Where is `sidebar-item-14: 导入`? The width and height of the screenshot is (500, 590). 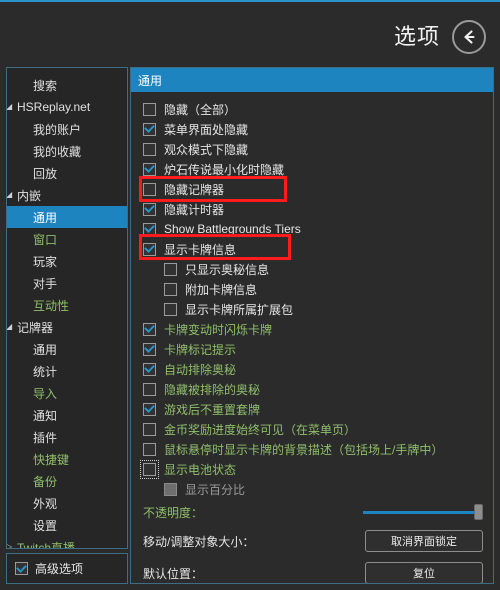 sidebar-item-14: 导入 is located at coordinates (67, 393).